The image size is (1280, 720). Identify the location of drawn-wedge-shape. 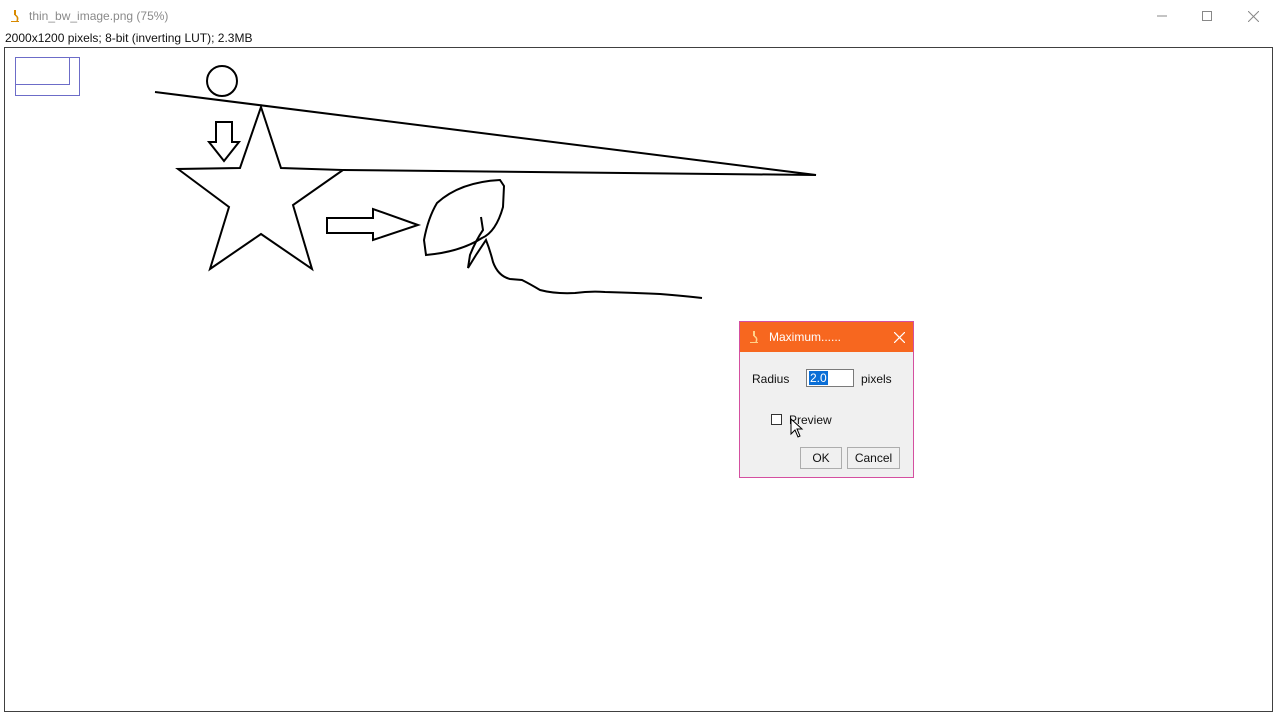
(485, 133).